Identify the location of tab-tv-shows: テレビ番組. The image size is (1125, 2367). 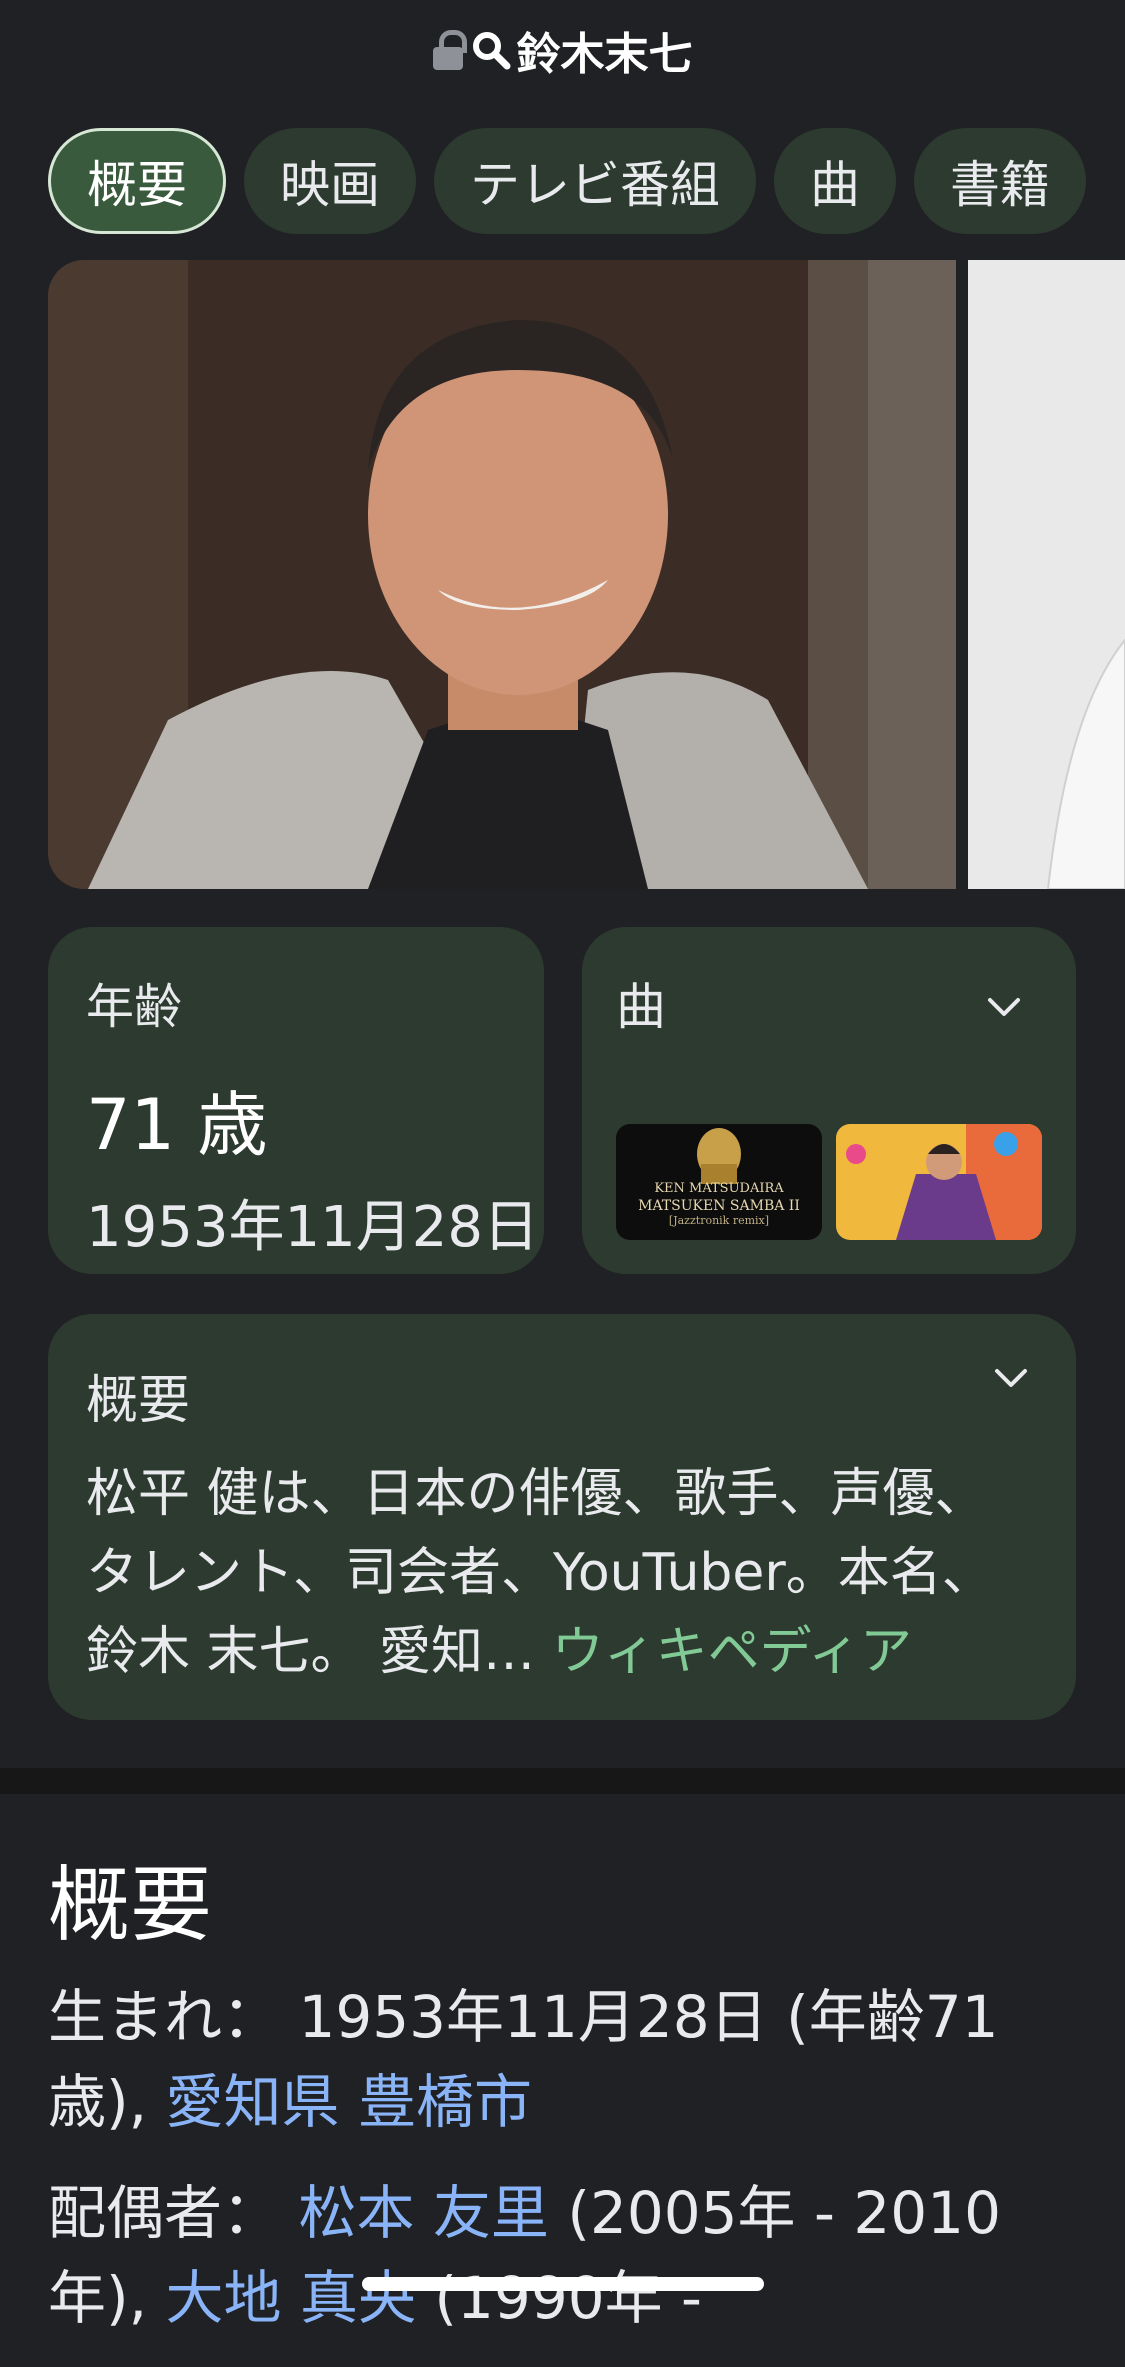
(595, 181).